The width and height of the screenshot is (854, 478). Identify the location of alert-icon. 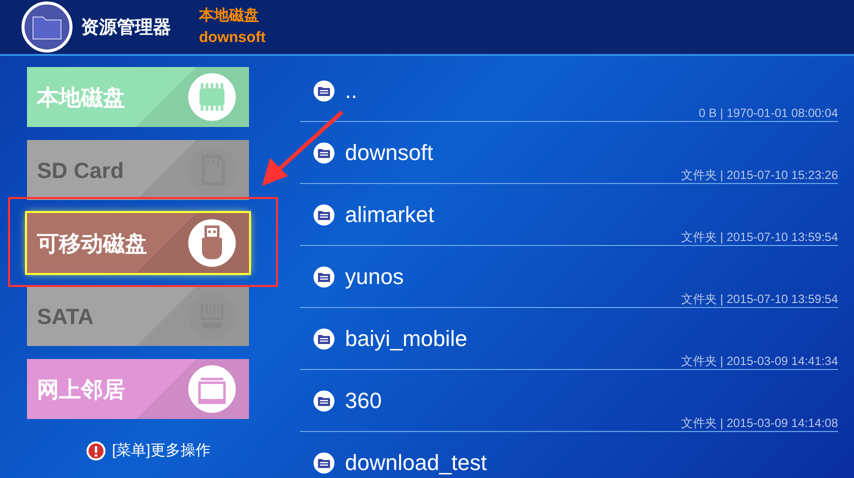
(96, 451).